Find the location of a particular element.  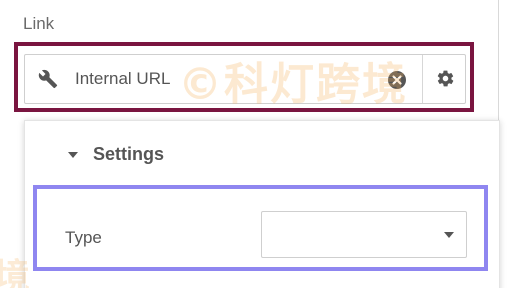

link-label: Link is located at coordinates (39, 23).